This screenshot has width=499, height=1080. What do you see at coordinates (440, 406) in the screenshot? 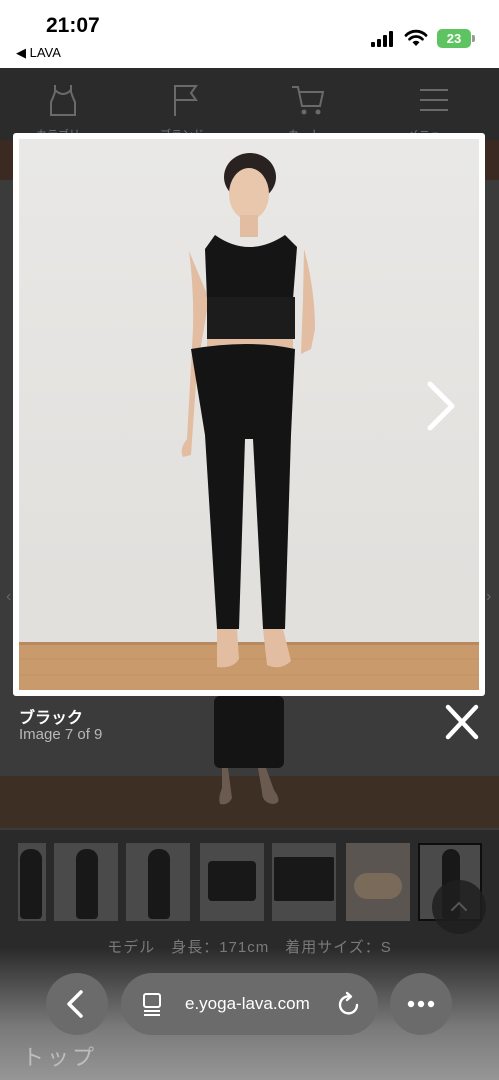
I see `lightbox-next-button` at bounding box center [440, 406].